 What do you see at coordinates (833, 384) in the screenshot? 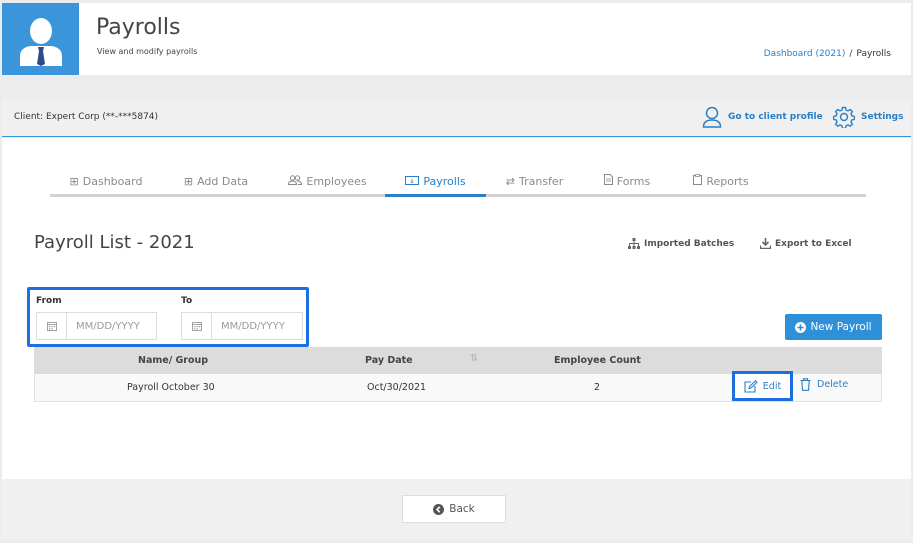
I see `delete-label: Delete` at bounding box center [833, 384].